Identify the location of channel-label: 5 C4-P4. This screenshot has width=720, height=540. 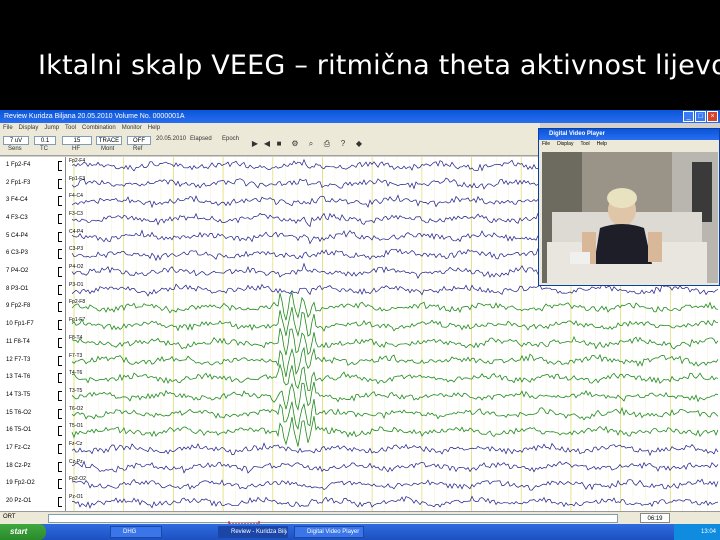
(17, 236).